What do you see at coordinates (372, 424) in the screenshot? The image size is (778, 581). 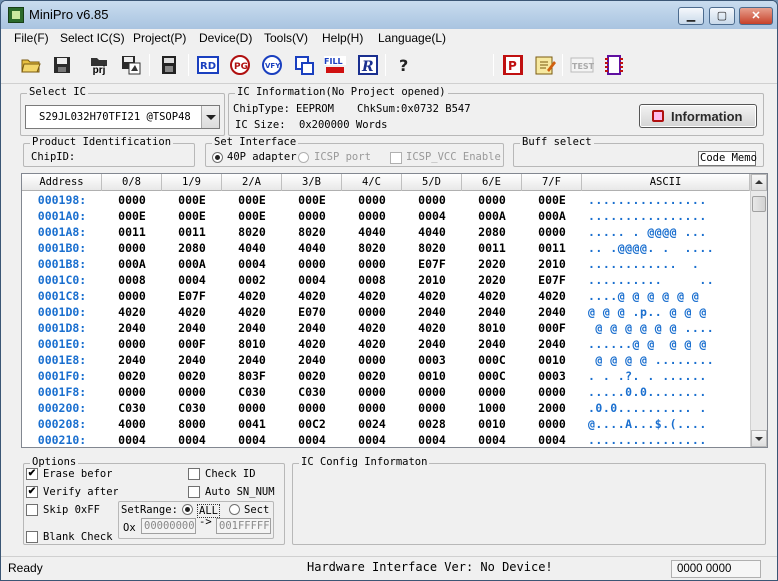 I see `hex-cell: 0024` at bounding box center [372, 424].